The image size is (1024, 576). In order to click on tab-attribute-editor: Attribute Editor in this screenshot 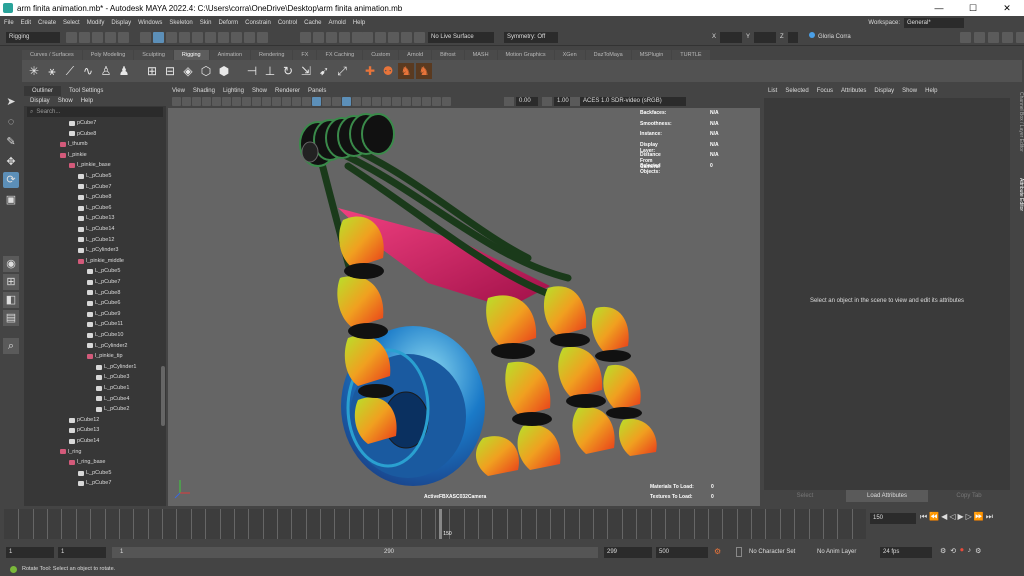, I will do `click(1019, 194)`.